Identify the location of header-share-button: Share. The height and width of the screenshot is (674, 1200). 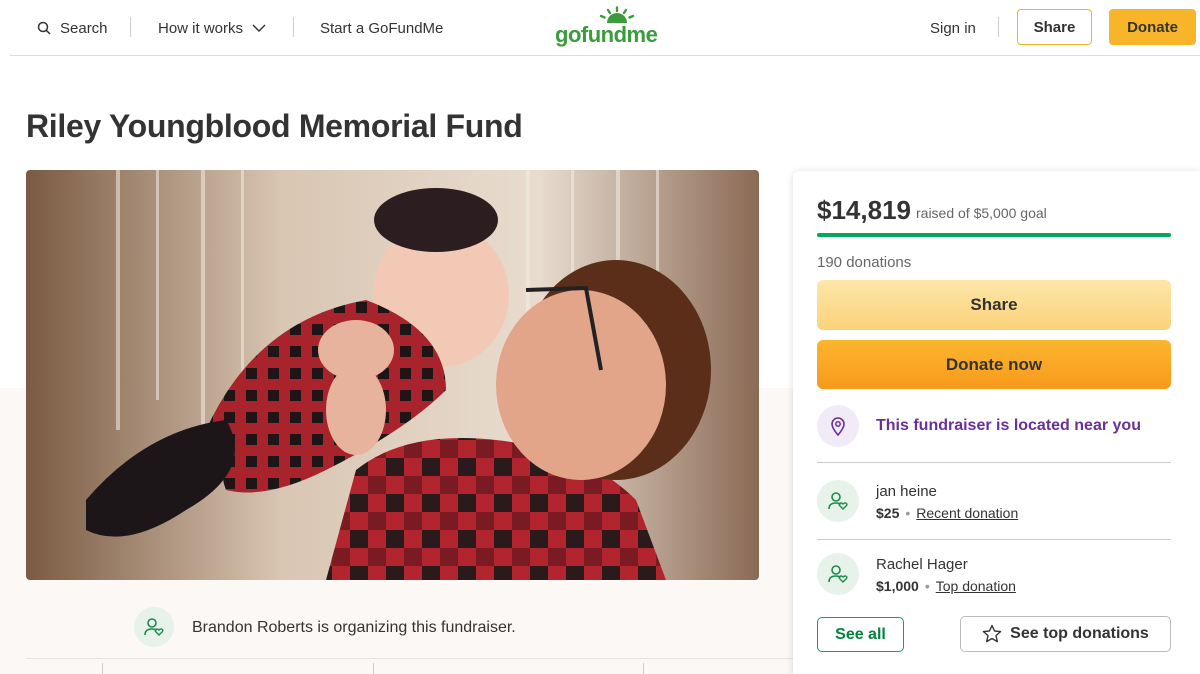
(1054, 27).